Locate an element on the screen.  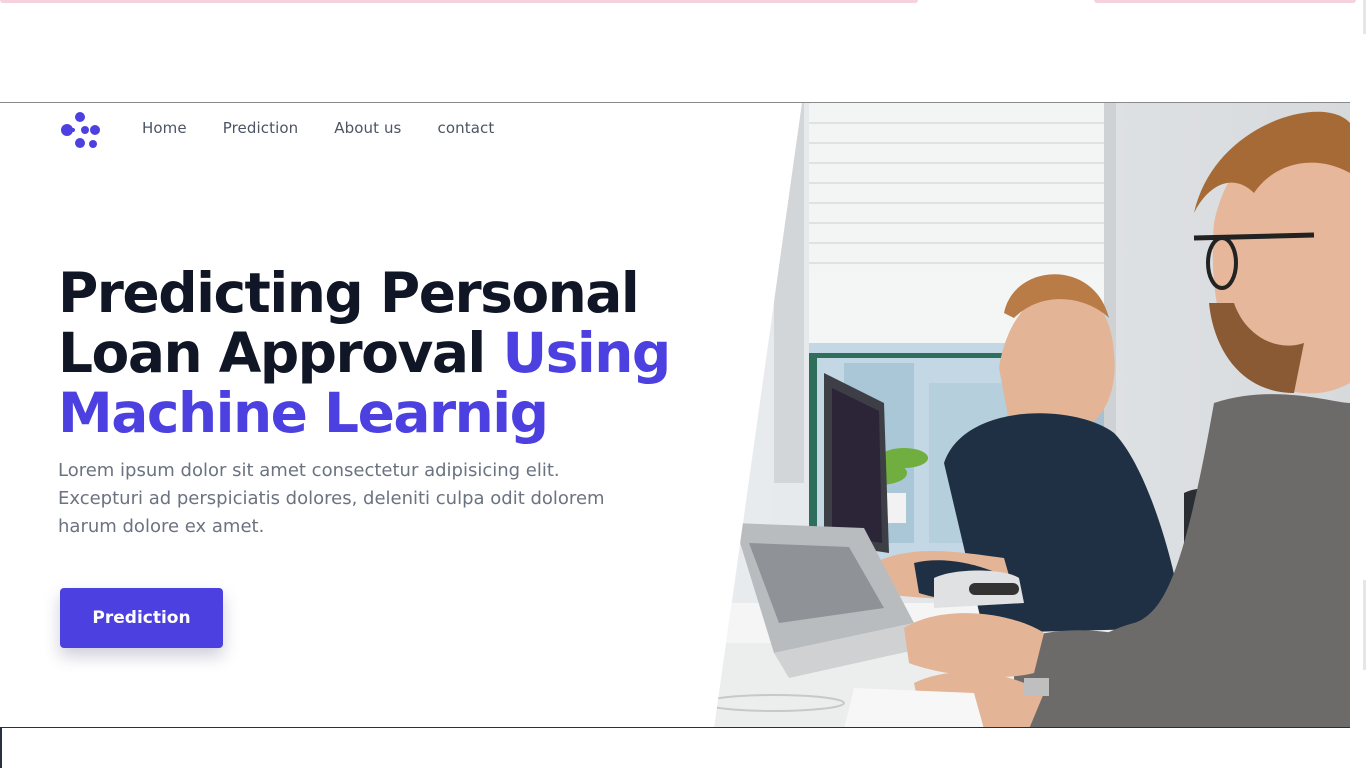
prediction-button: Prediction is located at coordinates (141, 618).